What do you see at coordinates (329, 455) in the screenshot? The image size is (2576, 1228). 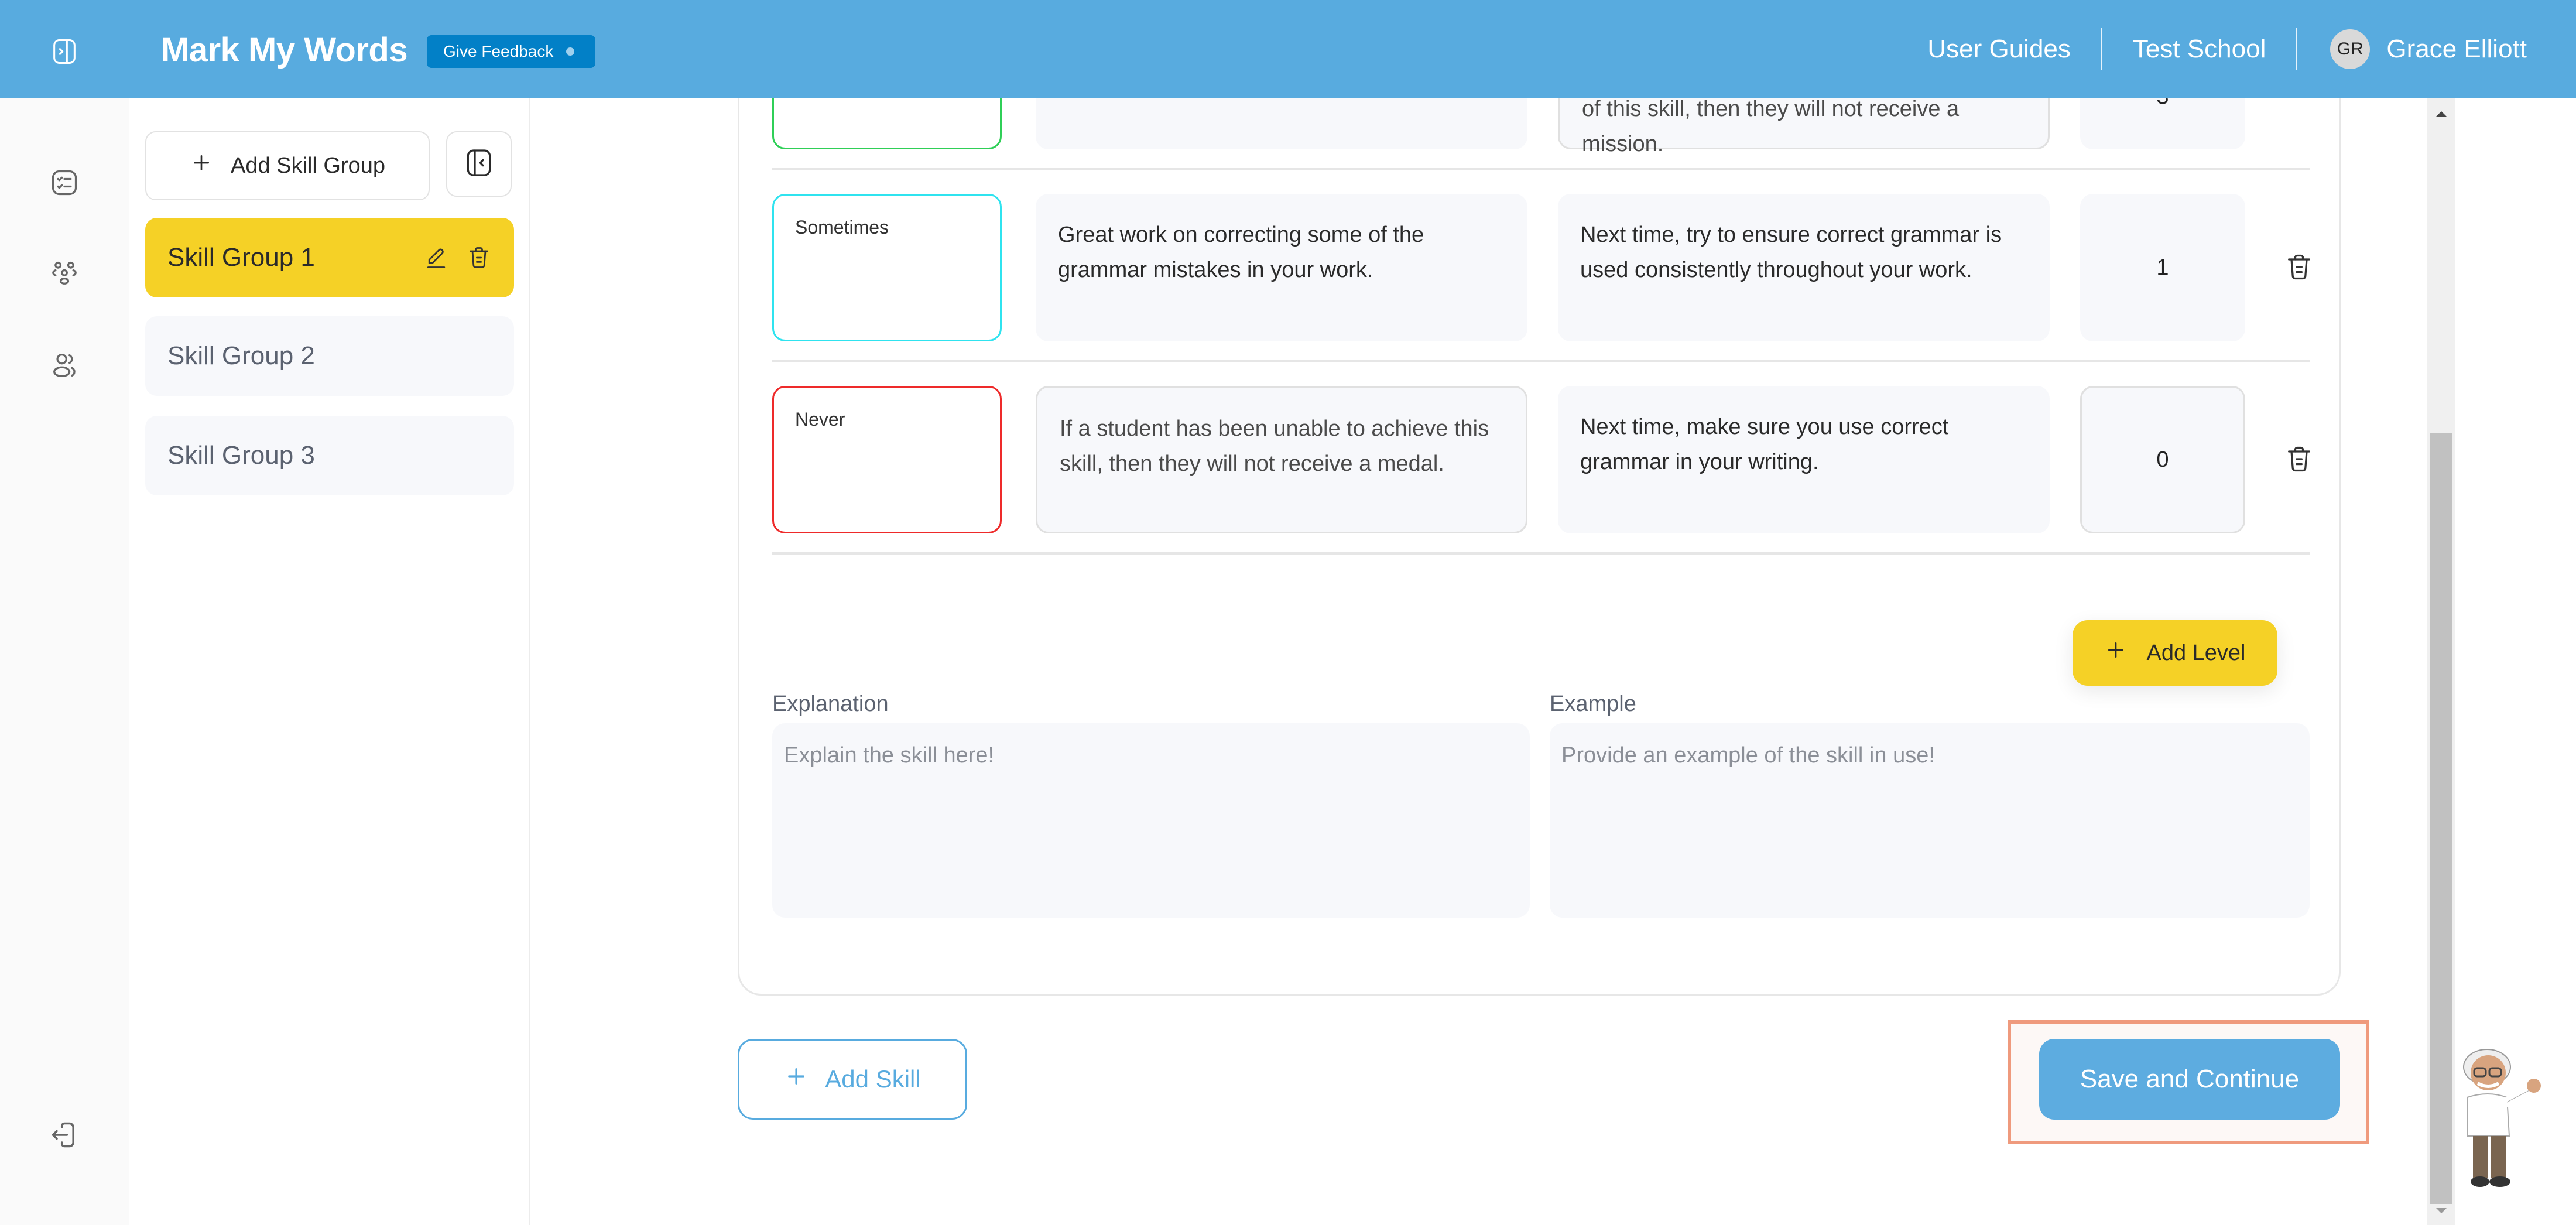 I see `skill-group-item: Skill Group 3` at bounding box center [329, 455].